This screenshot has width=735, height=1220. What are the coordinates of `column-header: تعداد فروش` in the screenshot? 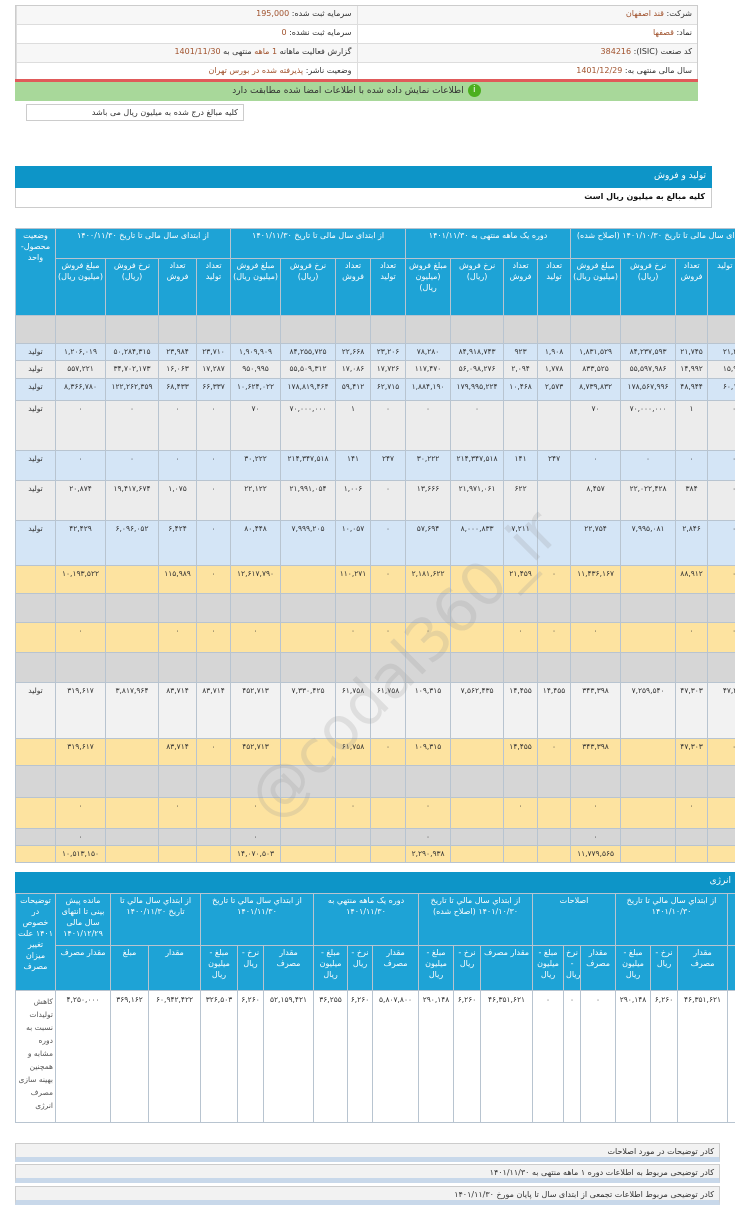 It's located at (692, 287).